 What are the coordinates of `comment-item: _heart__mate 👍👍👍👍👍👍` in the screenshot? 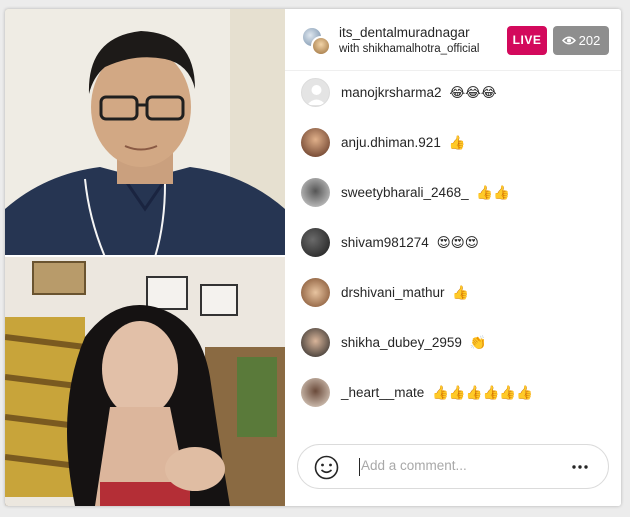 It's located at (453, 398).